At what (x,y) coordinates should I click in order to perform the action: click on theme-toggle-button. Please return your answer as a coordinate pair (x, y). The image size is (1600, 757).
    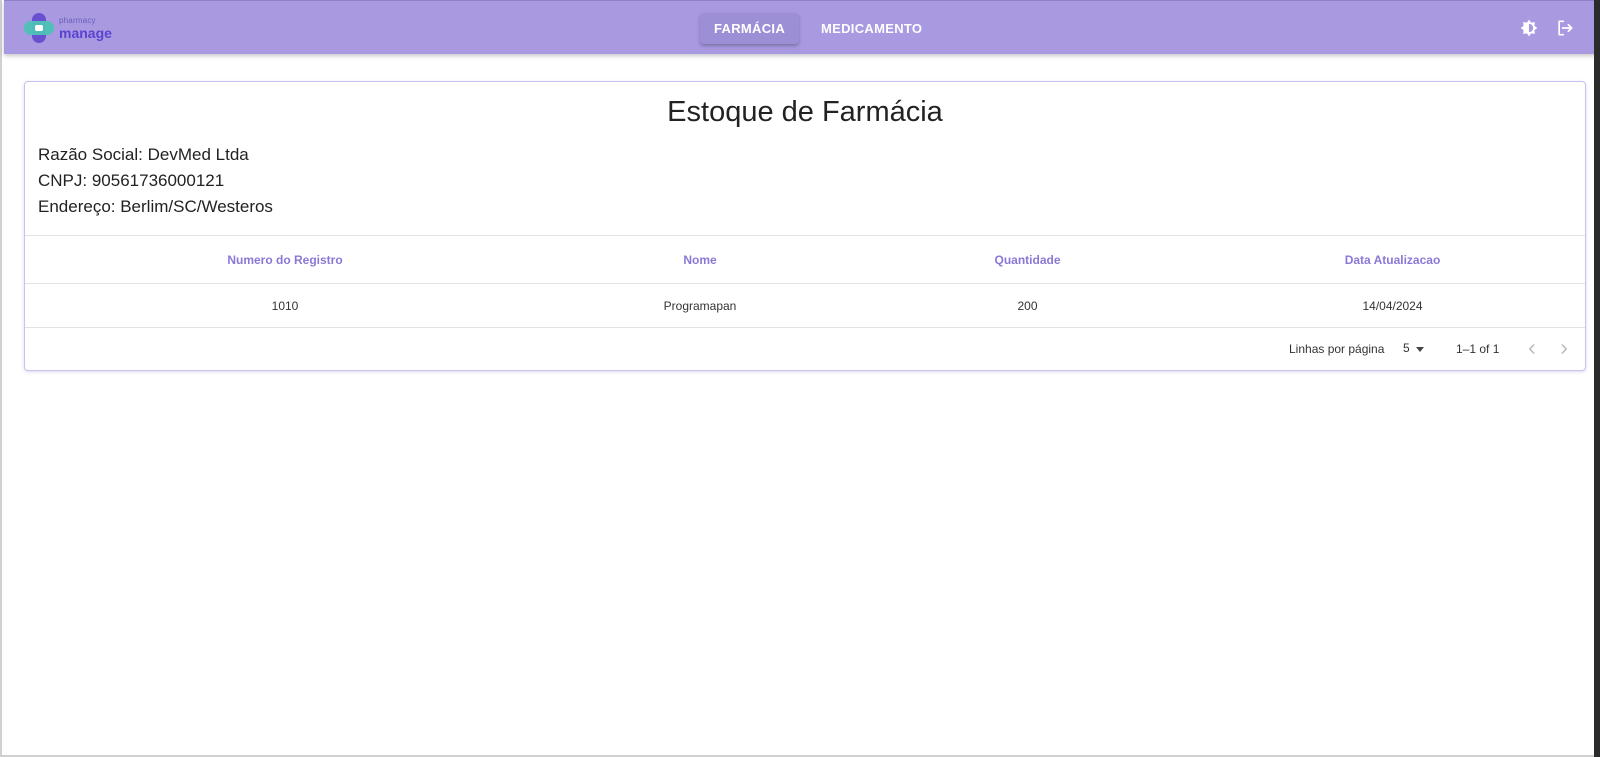
    Looking at the image, I should click on (1529, 28).